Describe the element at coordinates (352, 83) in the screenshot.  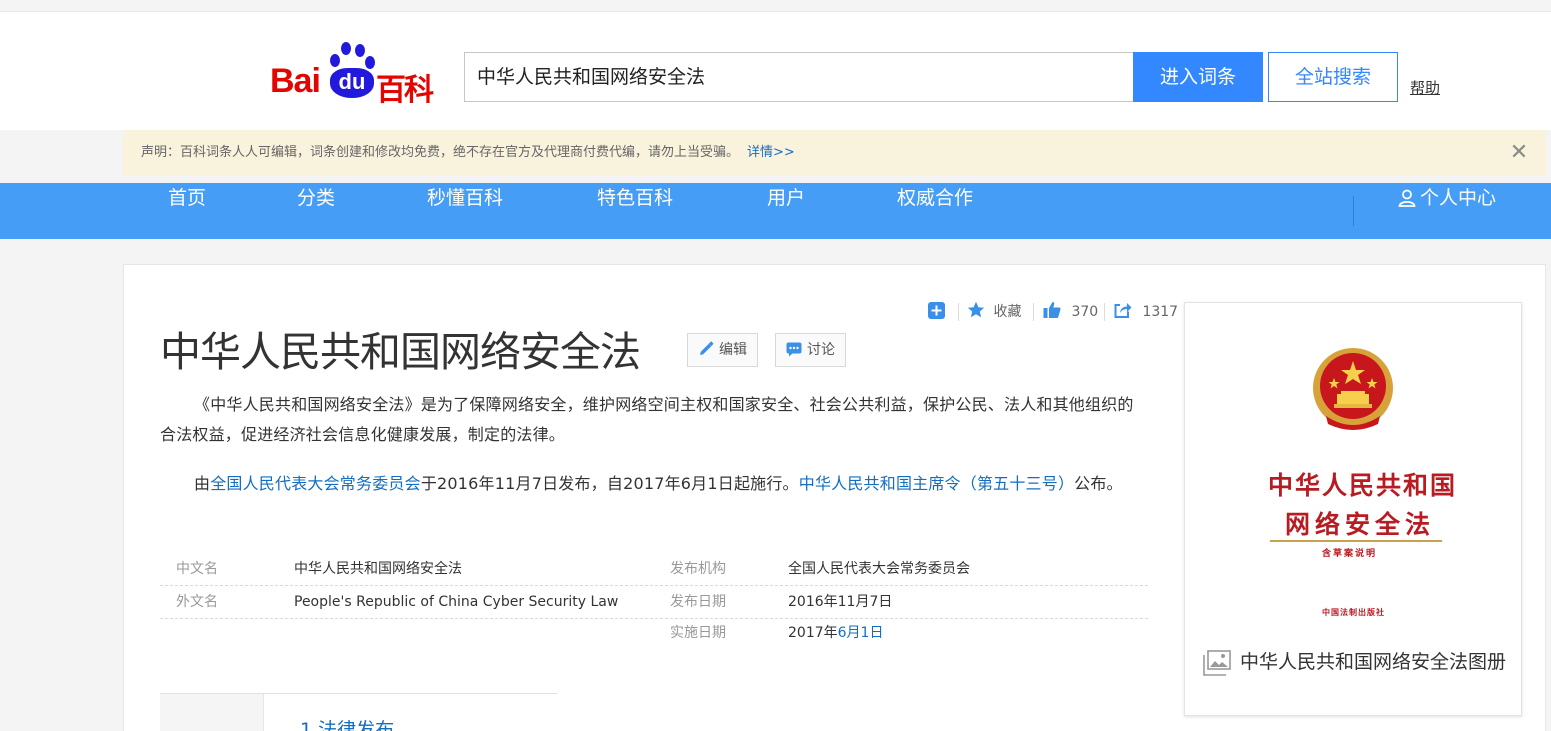
I see `logo-text-du: du` at that location.